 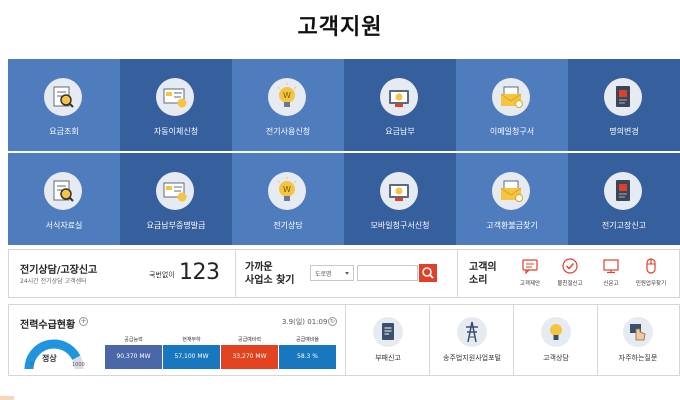 I want to click on tile-label: 고객환불금찾기, so click(x=512, y=225).